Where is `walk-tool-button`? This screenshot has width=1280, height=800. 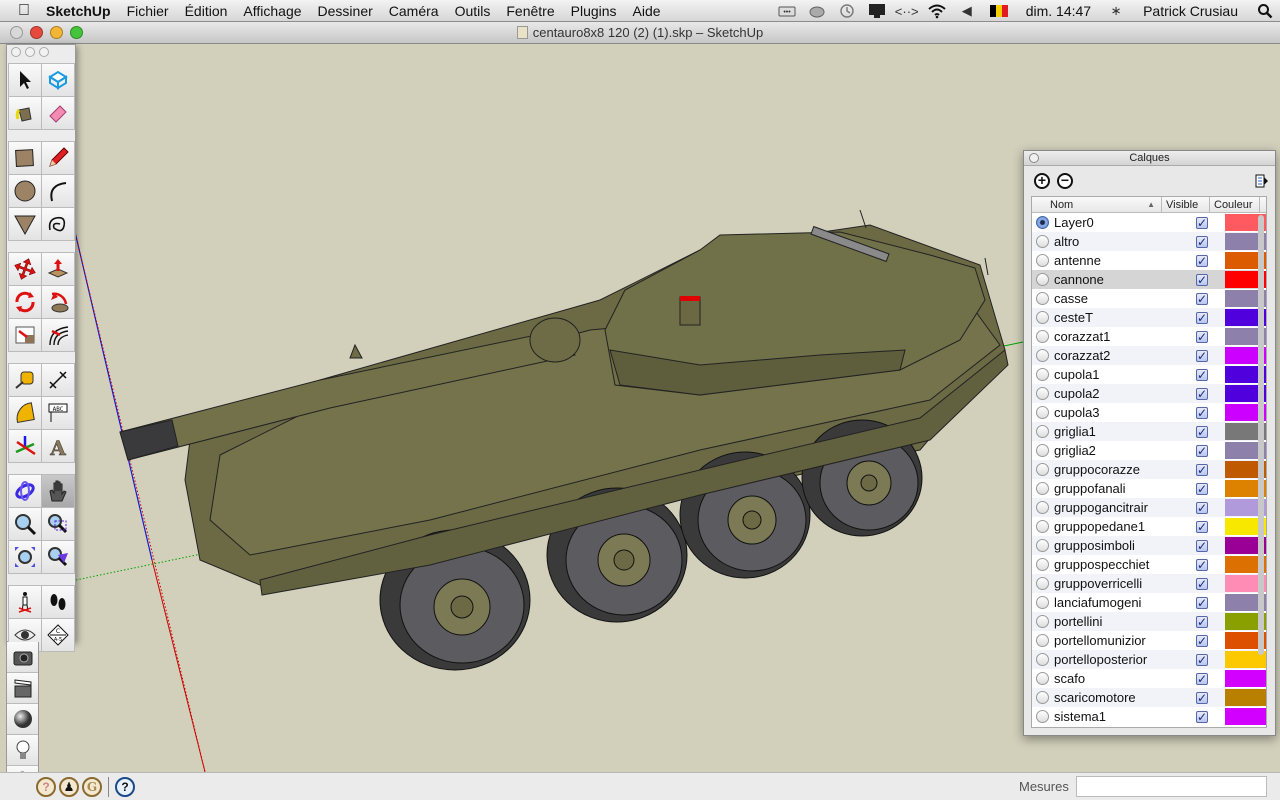
walk-tool-button is located at coordinates (58, 602).